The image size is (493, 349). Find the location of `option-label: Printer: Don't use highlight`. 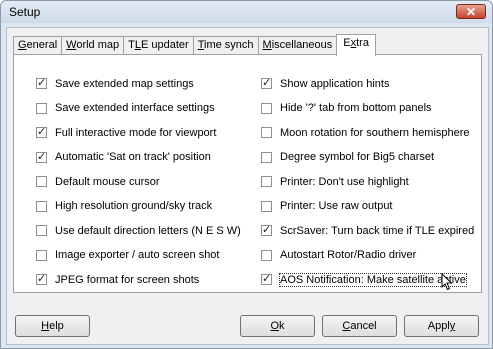

option-label: Printer: Don't use highlight is located at coordinates (344, 181).